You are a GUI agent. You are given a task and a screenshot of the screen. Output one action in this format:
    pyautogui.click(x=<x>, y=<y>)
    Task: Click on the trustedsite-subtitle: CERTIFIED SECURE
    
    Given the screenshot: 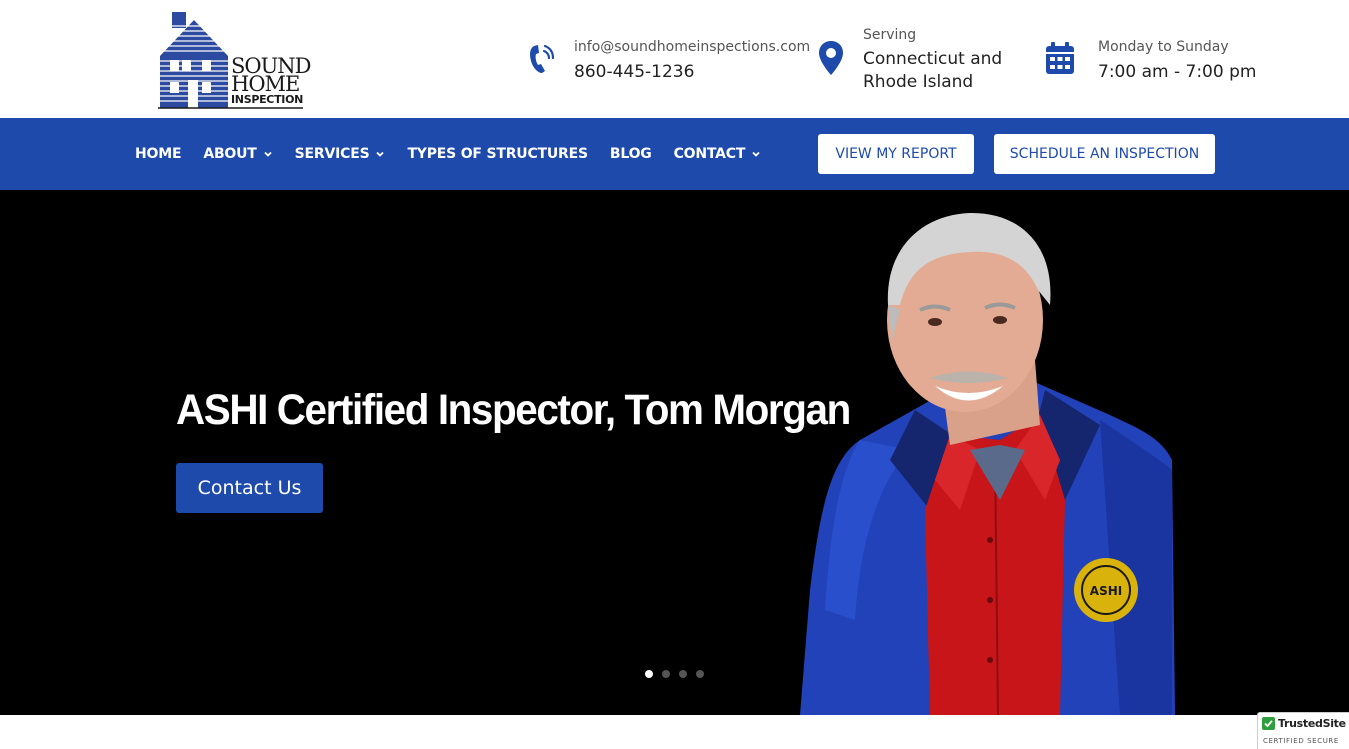 What is the action you would take?
    pyautogui.click(x=1301, y=741)
    